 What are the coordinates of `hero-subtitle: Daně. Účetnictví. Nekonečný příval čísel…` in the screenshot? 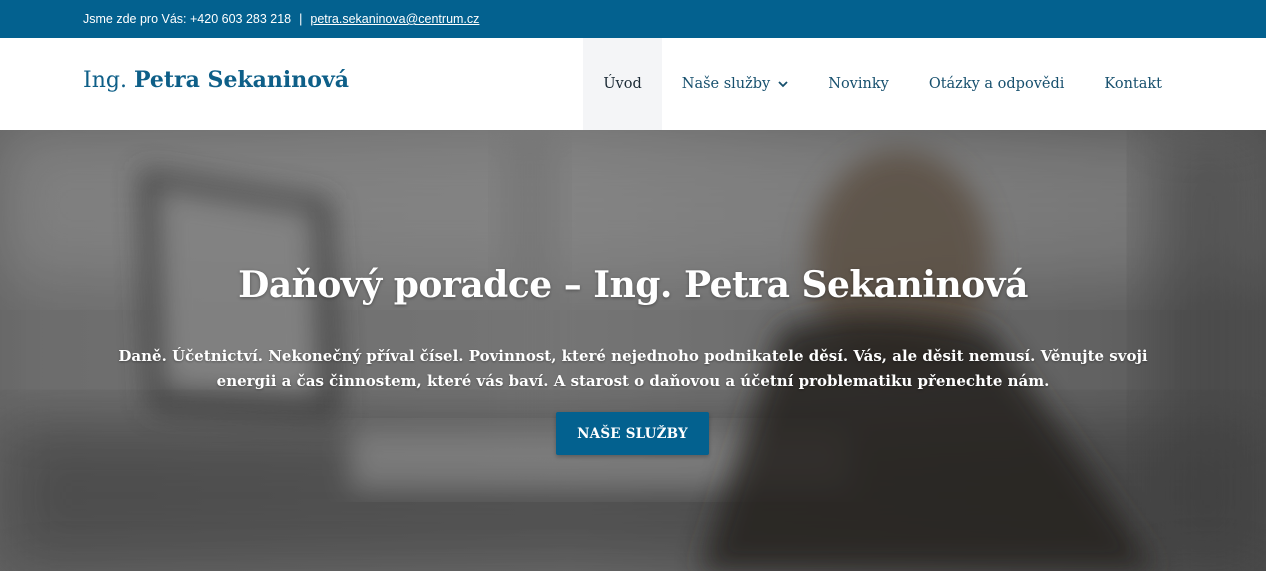 It's located at (633, 368).